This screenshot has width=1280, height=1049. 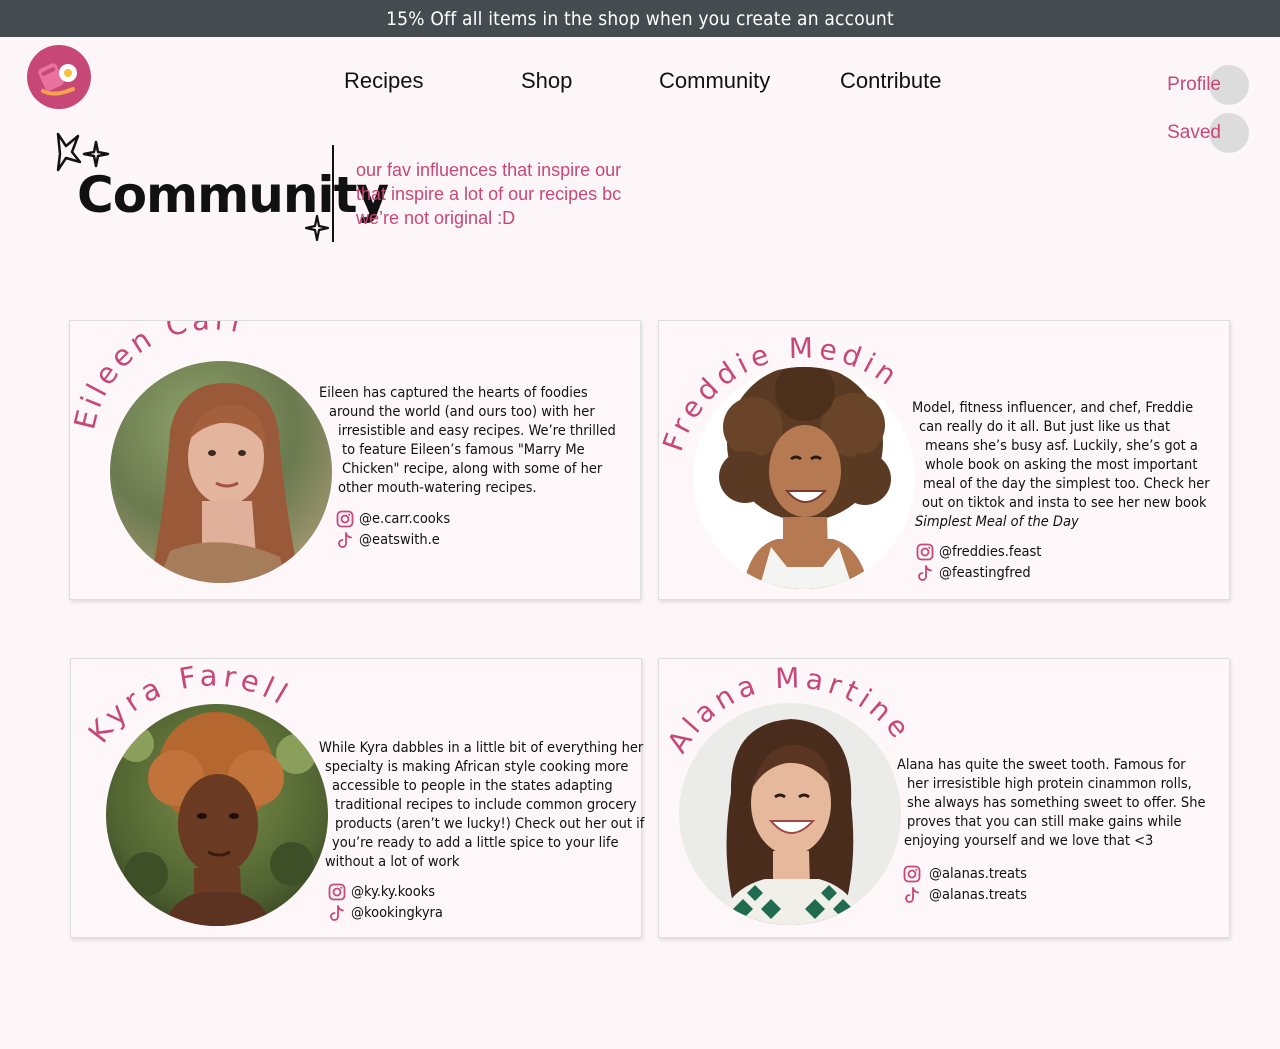 What do you see at coordinates (1029, 841) in the screenshot?
I see `bio-line: enjoying yourself and we love that <3` at bounding box center [1029, 841].